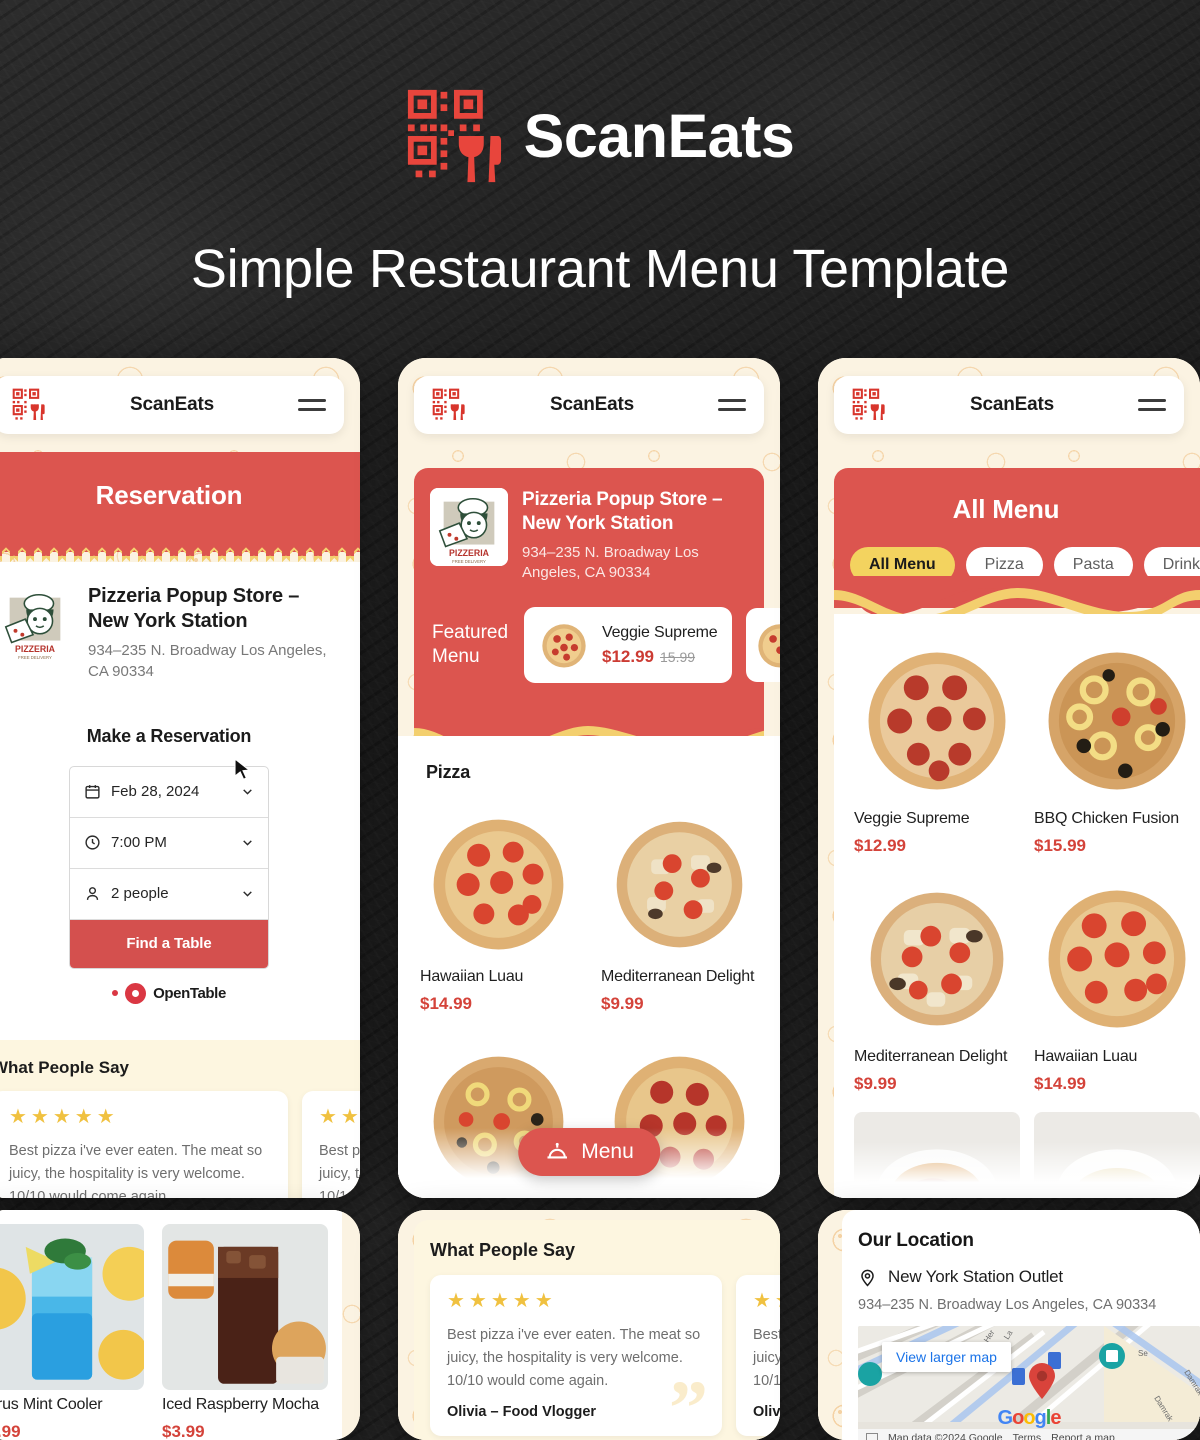 This screenshot has height=1440, width=1200. Describe the element at coordinates (169, 792) in the screenshot. I see `reservation-date-field: Feb 28, 2024` at that location.